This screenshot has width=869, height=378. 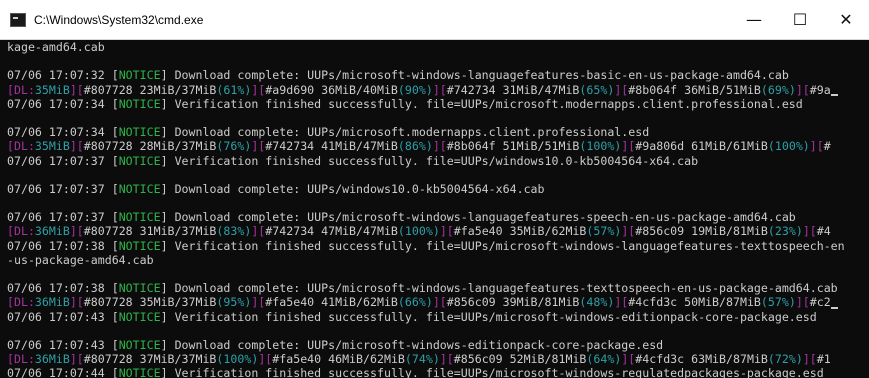 What do you see at coordinates (827, 146) in the screenshot?
I see `download-progress-segment: #` at bounding box center [827, 146].